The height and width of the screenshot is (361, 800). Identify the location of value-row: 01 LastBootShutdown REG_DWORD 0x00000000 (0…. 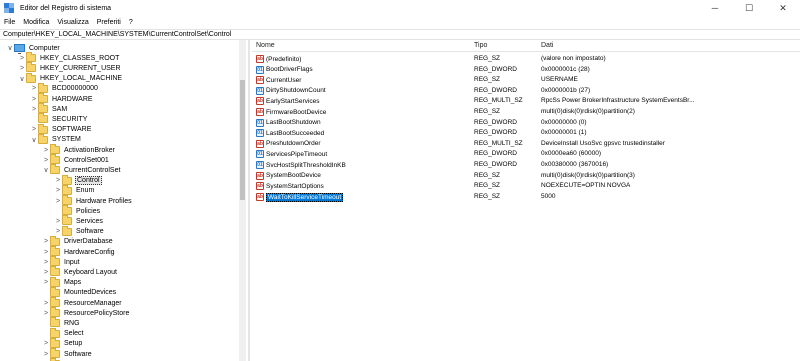
(526, 123).